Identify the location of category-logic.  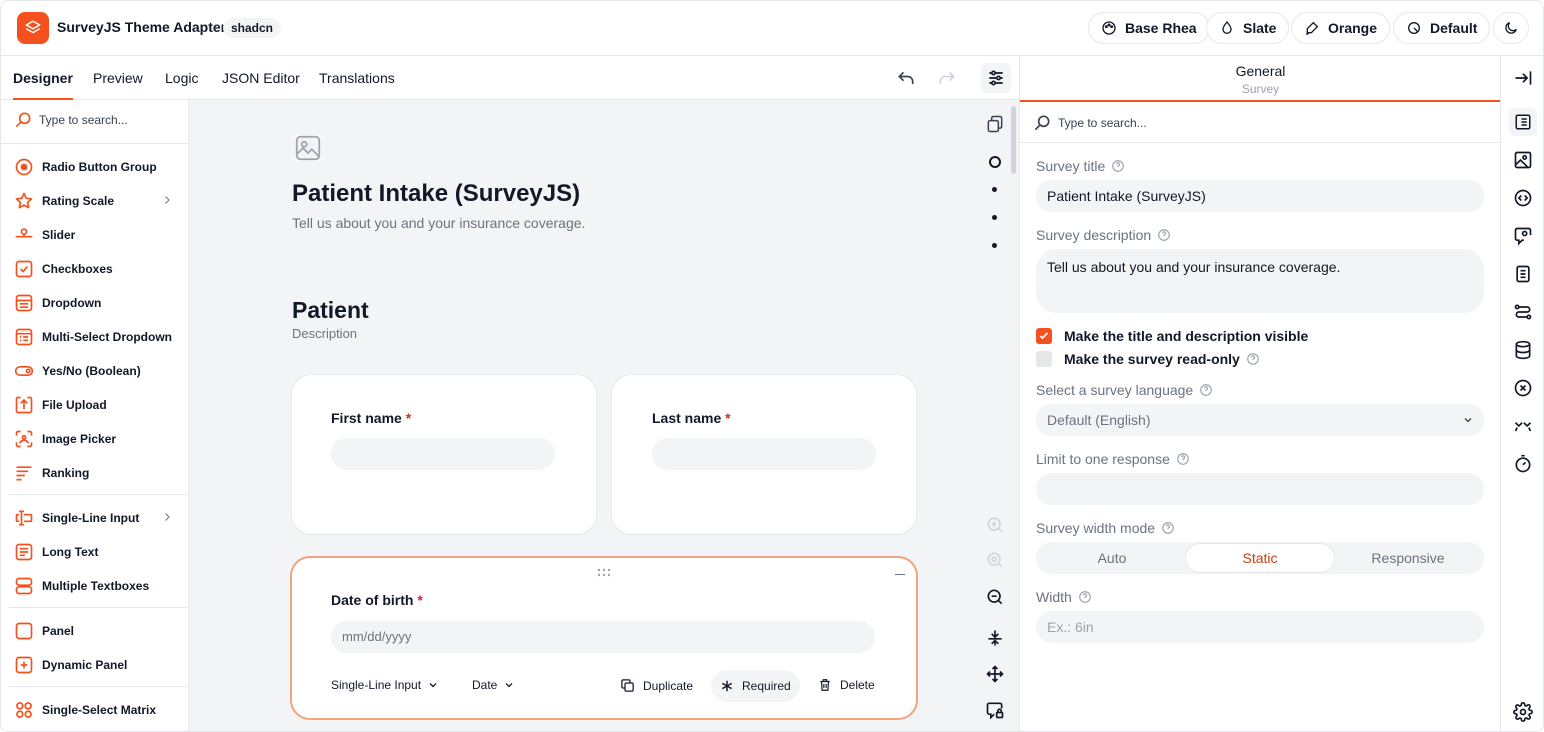
(1523, 312).